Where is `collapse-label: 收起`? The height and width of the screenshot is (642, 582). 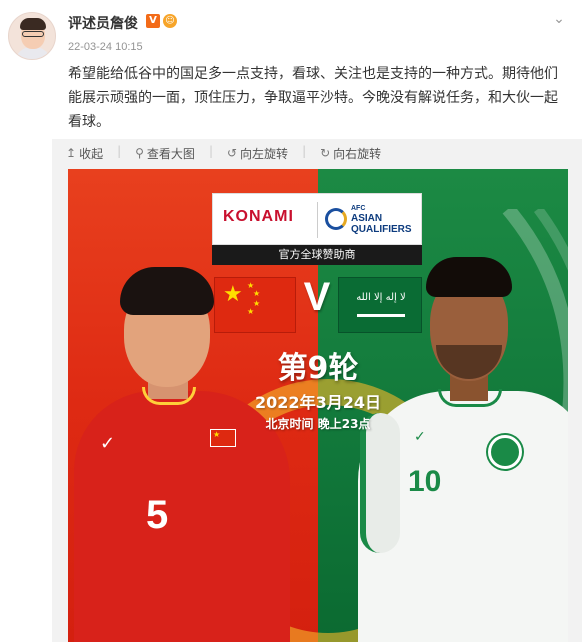
collapse-label: 收起 is located at coordinates (91, 153).